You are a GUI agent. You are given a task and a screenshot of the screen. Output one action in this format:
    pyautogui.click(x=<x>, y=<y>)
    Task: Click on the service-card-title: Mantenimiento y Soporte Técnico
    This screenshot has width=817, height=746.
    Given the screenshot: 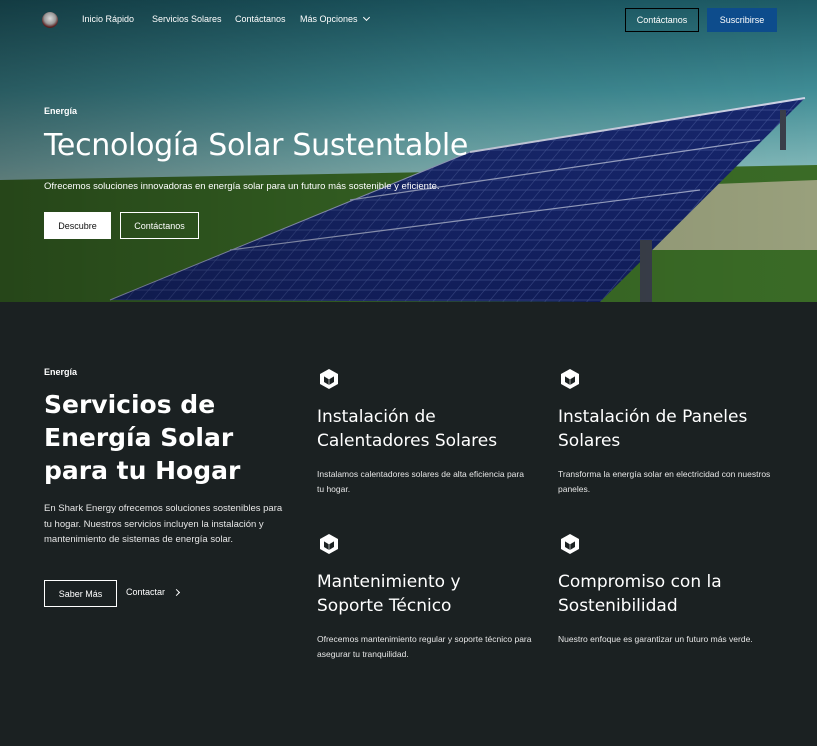 What is the action you would take?
    pyautogui.click(x=389, y=594)
    